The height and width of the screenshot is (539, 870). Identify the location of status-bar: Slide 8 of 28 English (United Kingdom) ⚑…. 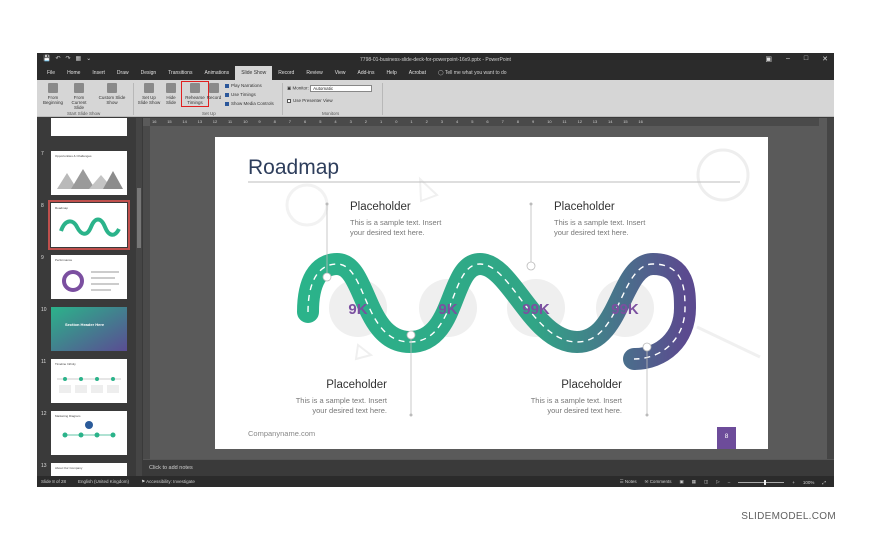
(435, 481).